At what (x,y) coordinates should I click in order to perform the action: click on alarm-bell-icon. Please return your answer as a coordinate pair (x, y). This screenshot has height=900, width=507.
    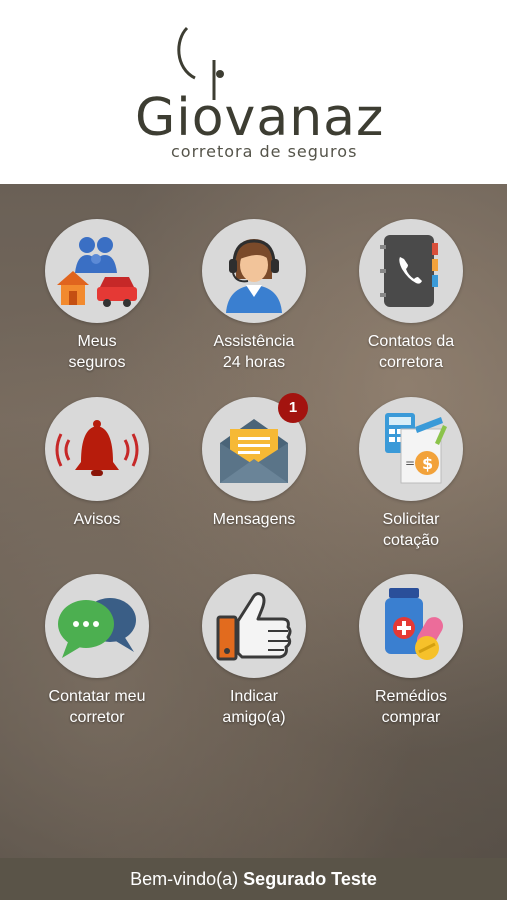
    Looking at the image, I should click on (97, 448).